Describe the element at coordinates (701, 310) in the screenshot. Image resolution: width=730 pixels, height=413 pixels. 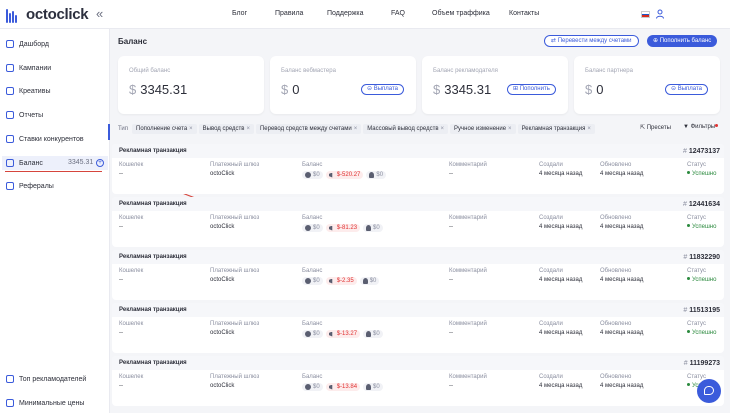
I see `transaction-id: #11513195` at that location.